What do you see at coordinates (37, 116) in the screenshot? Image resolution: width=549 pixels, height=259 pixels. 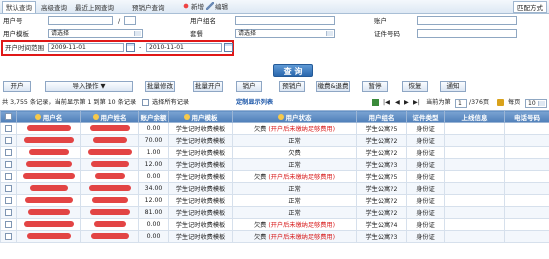 I see `sort-icon` at bounding box center [37, 116].